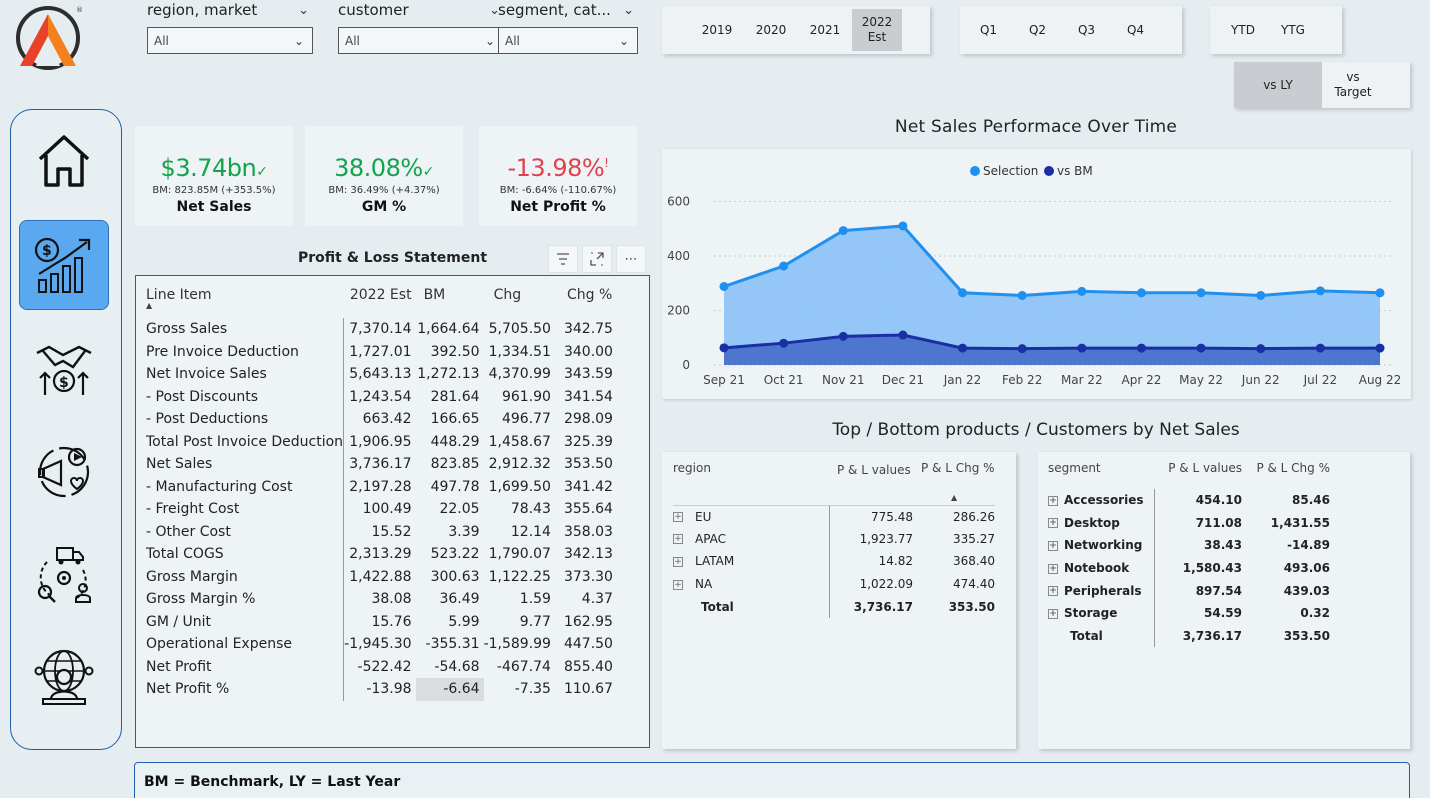  I want to click on table-row: Net Profit % -13.98 -6.64 -7.35 110.67, so click(380, 689).